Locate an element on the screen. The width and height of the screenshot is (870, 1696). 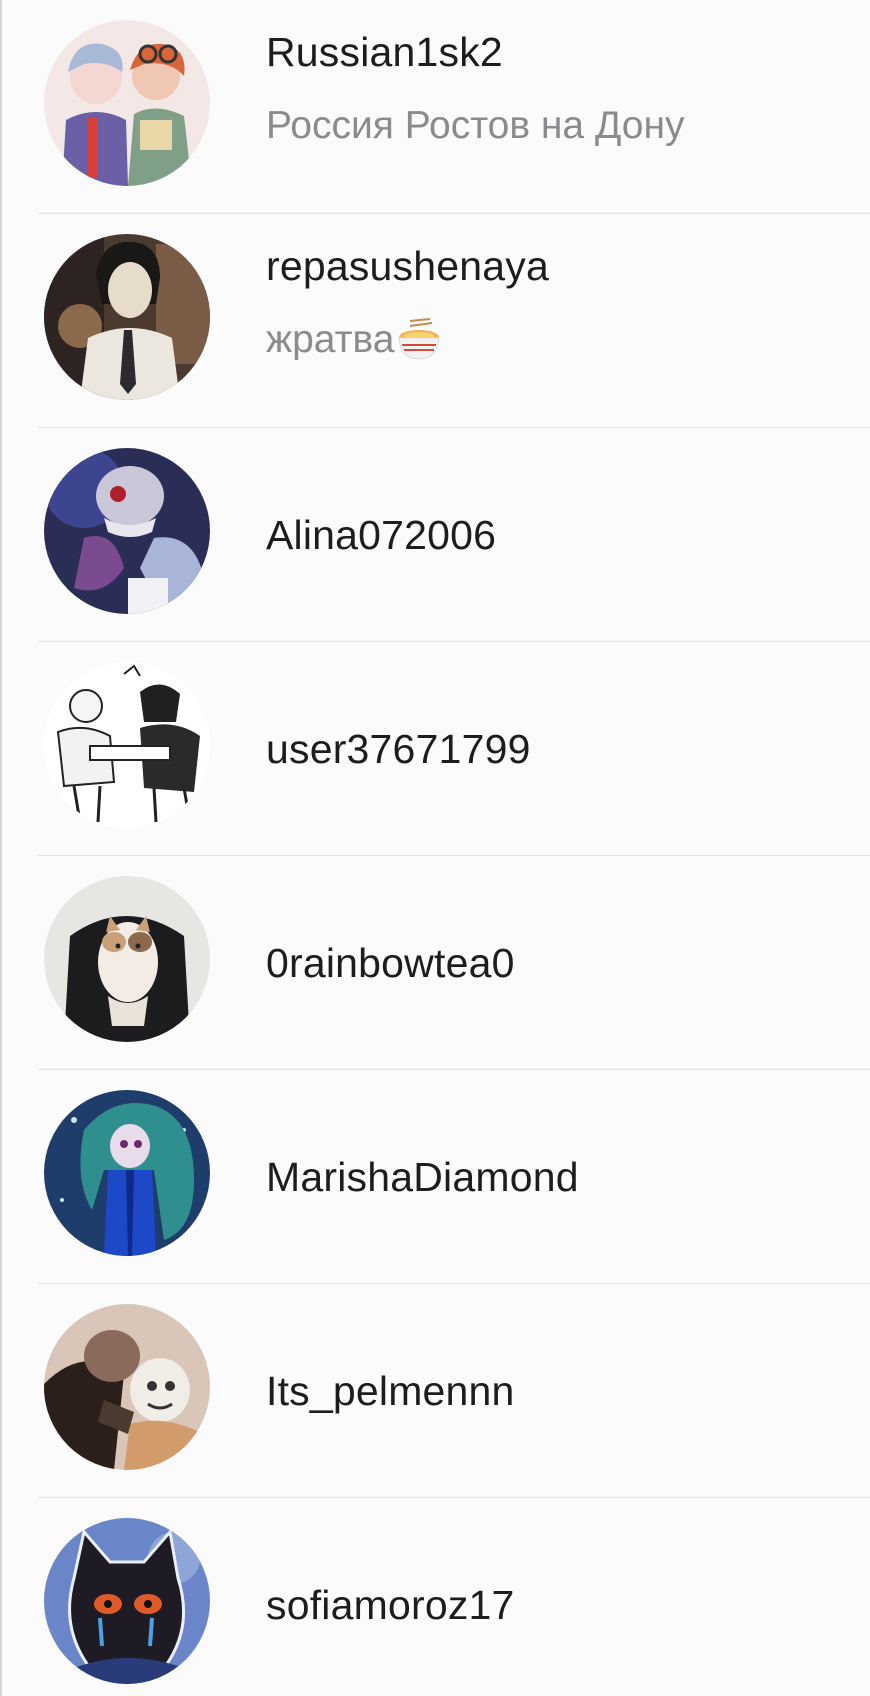
username: Its_pelmennn is located at coordinates (558, 1391).